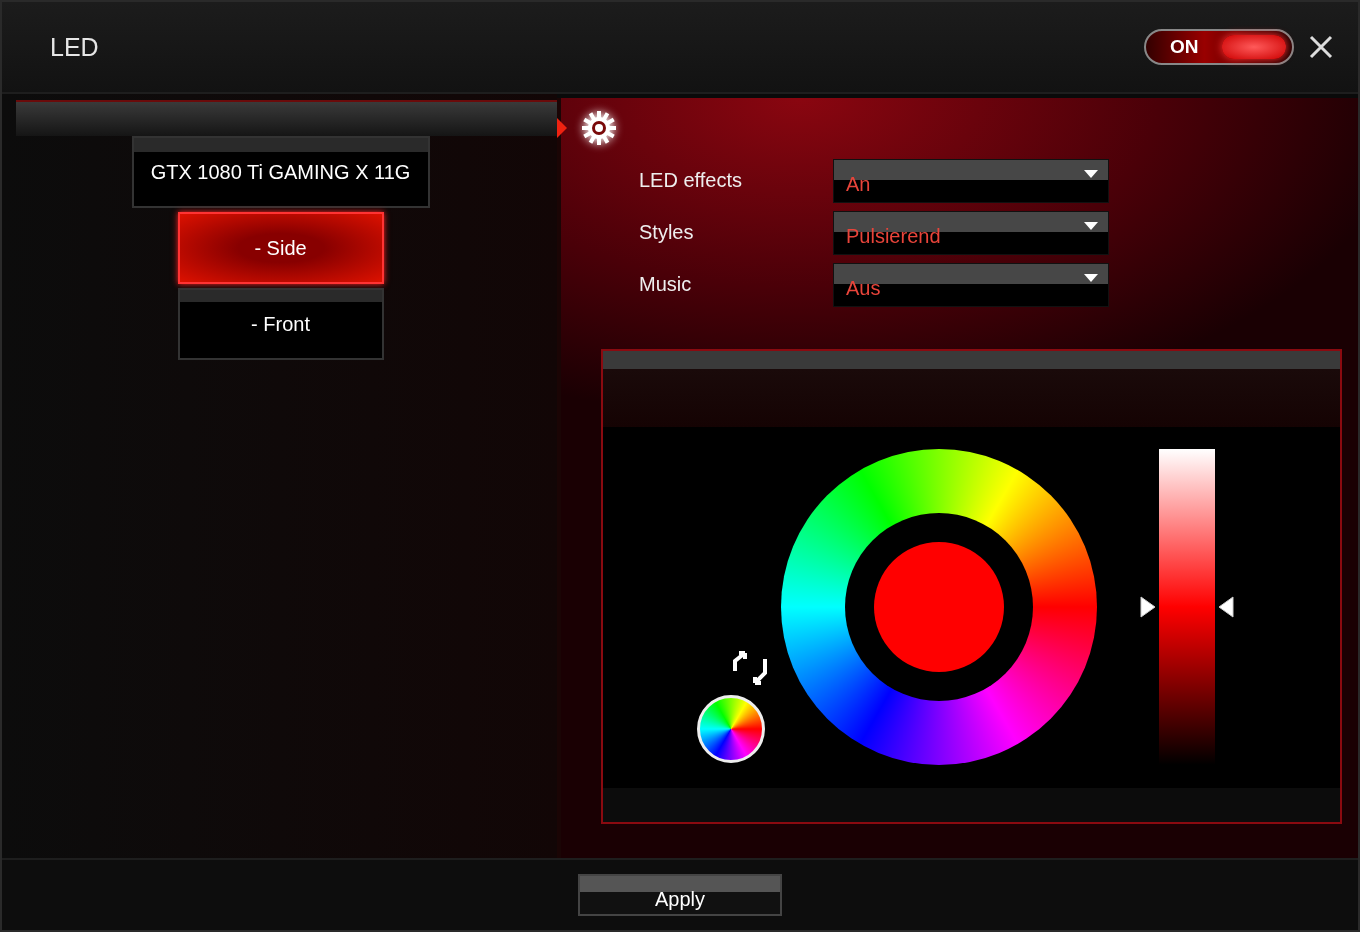  I want to click on dropdown: Aus, so click(971, 284).